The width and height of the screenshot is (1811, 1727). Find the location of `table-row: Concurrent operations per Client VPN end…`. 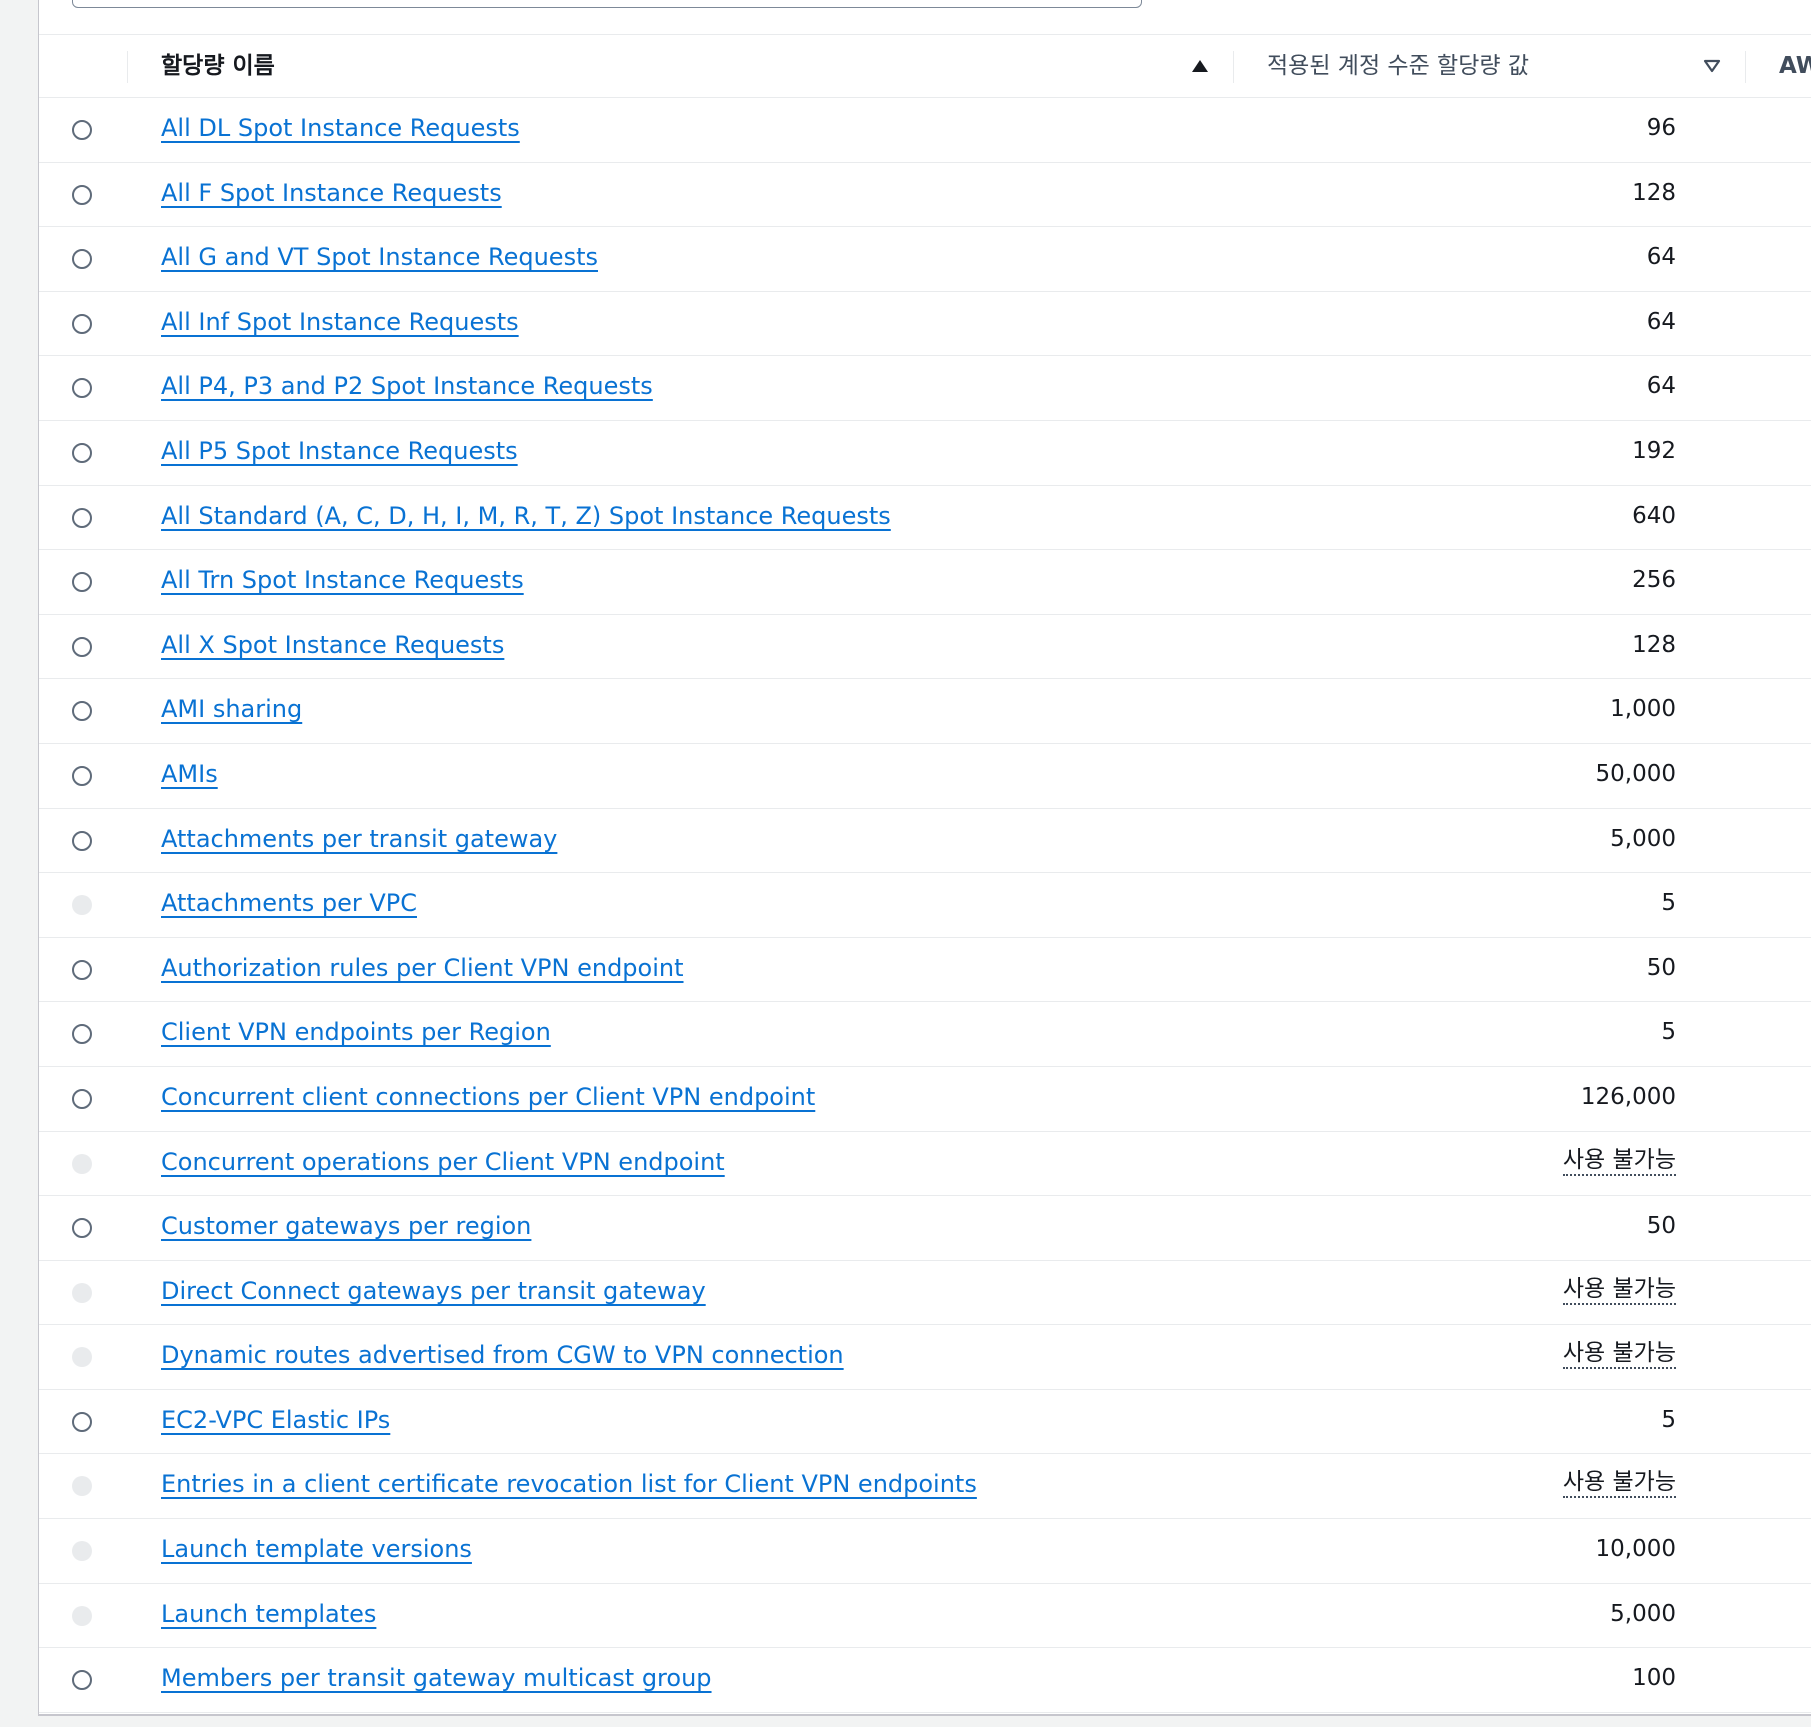

table-row: Concurrent operations per Client VPN end… is located at coordinates (925, 1164).